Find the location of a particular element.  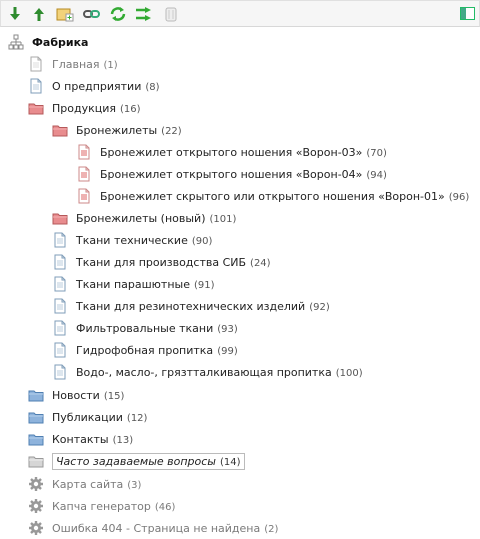

tree-item-text: О предприятии (8) is located at coordinates (106, 86).